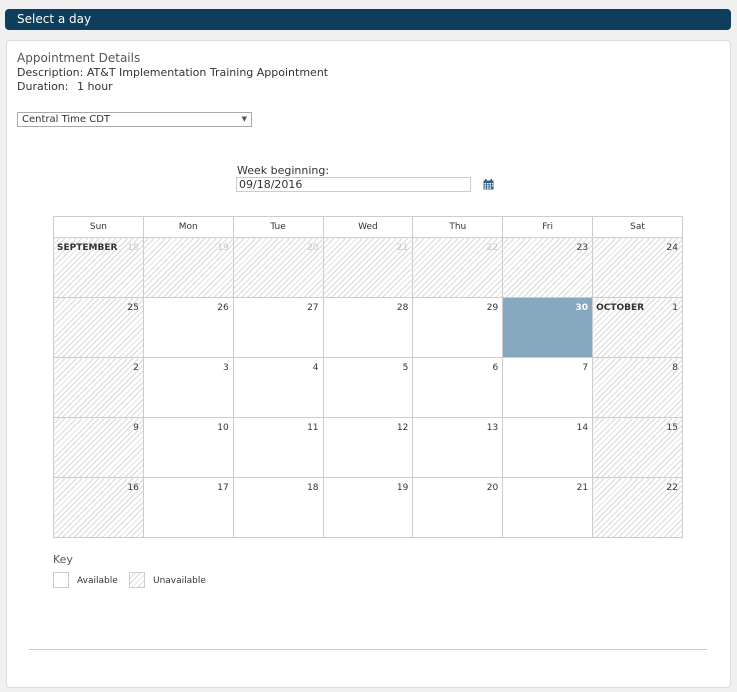 This screenshot has width=737, height=692. Describe the element at coordinates (620, 308) in the screenshot. I see `month-label: OCTOBER` at that location.